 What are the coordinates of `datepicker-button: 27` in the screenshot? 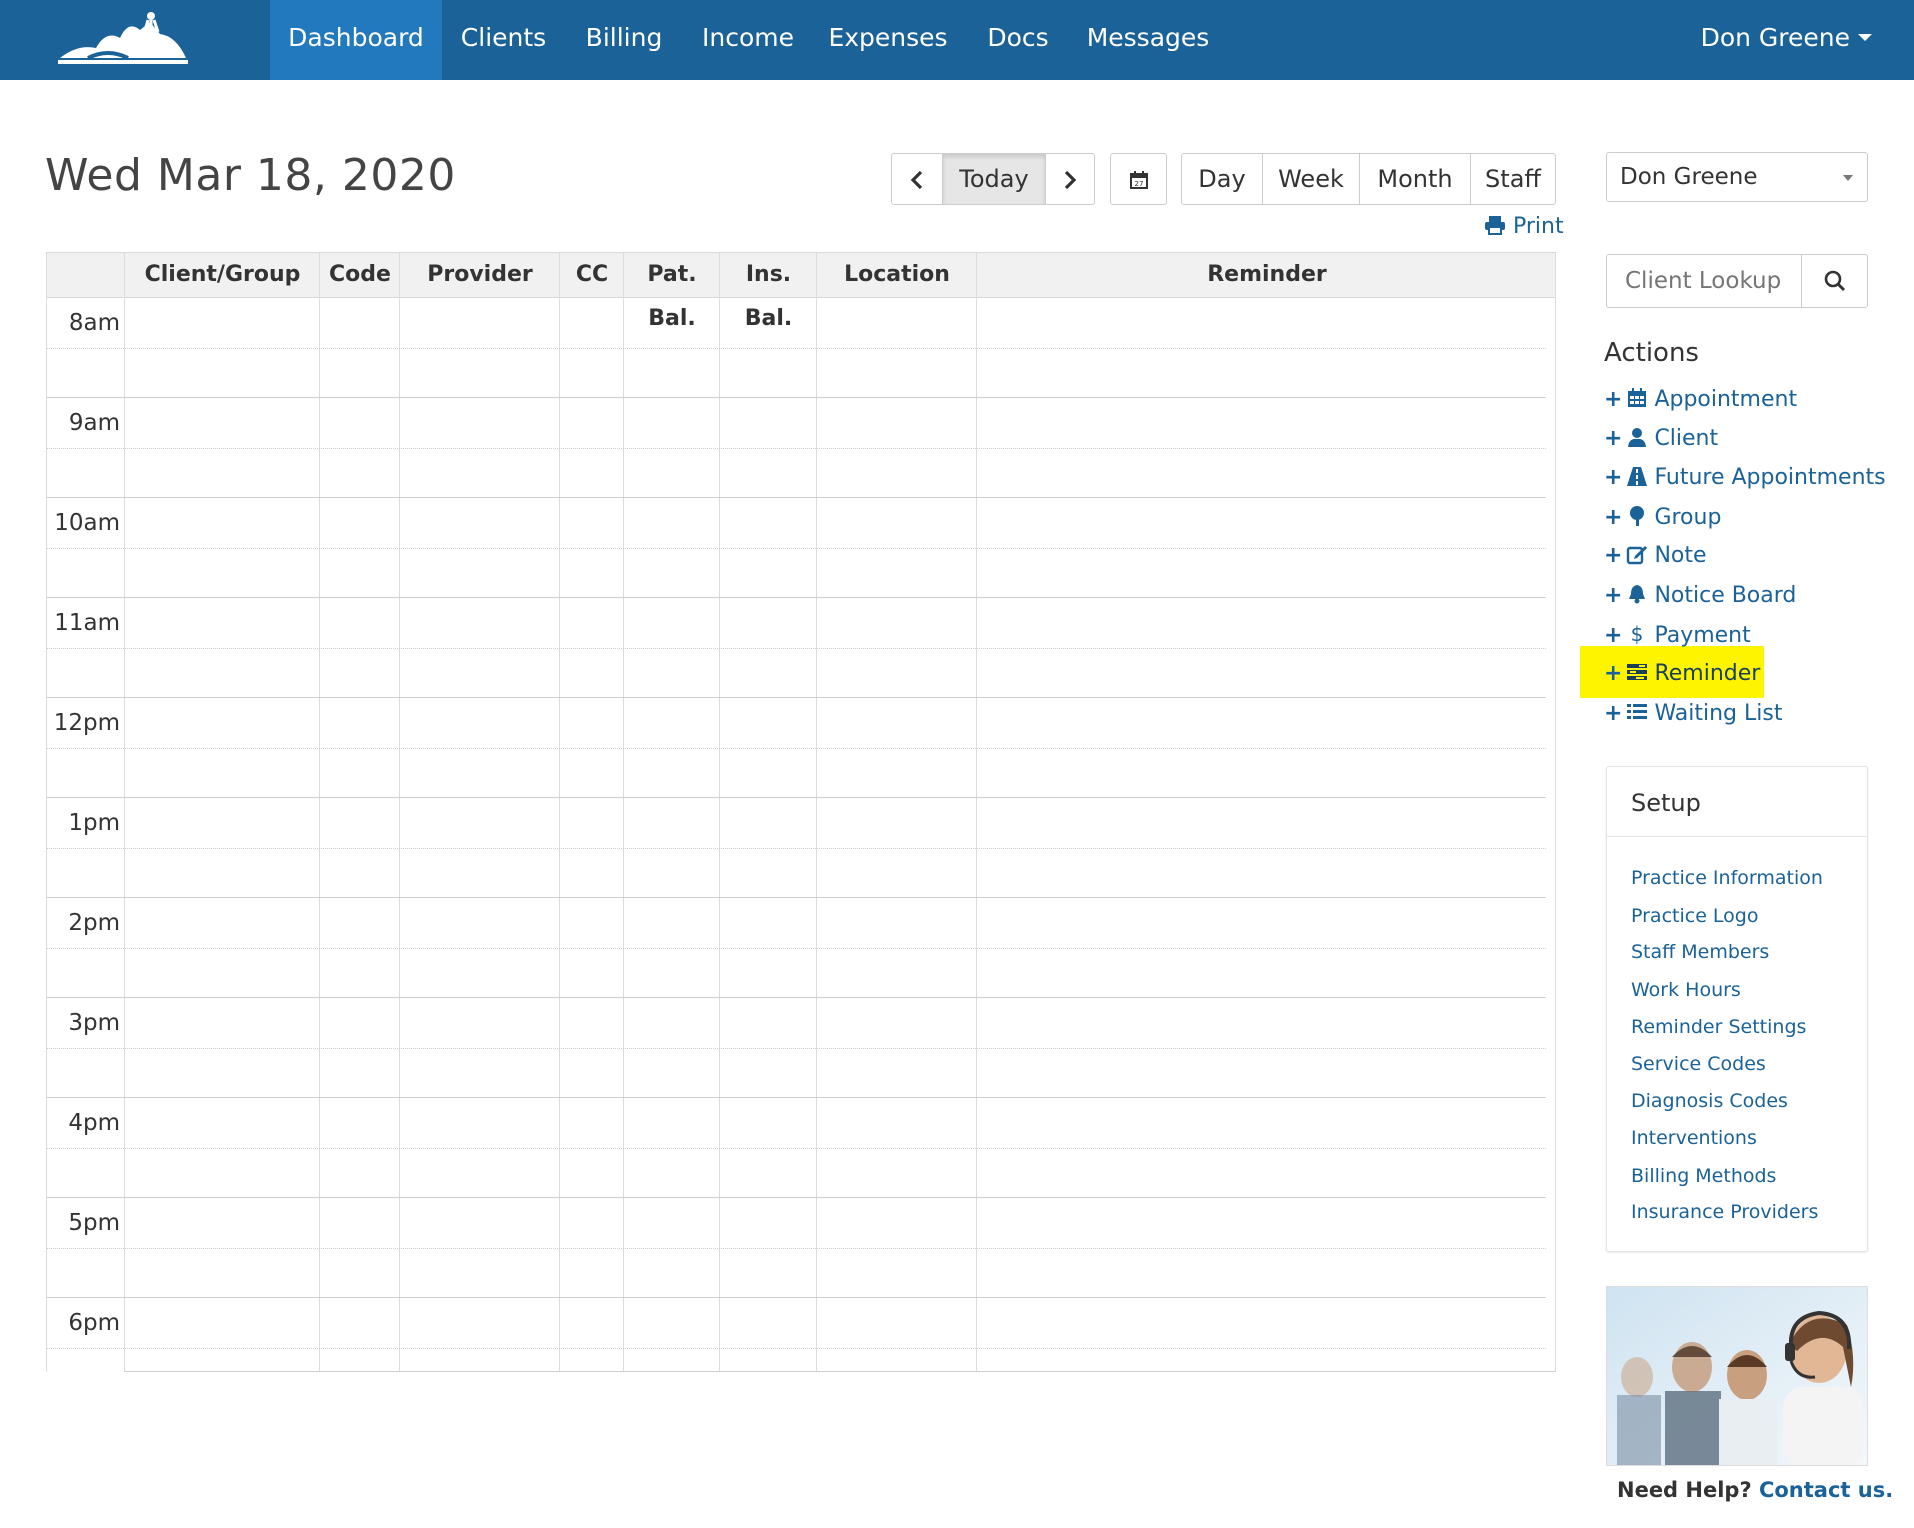 It's located at (1138, 179).